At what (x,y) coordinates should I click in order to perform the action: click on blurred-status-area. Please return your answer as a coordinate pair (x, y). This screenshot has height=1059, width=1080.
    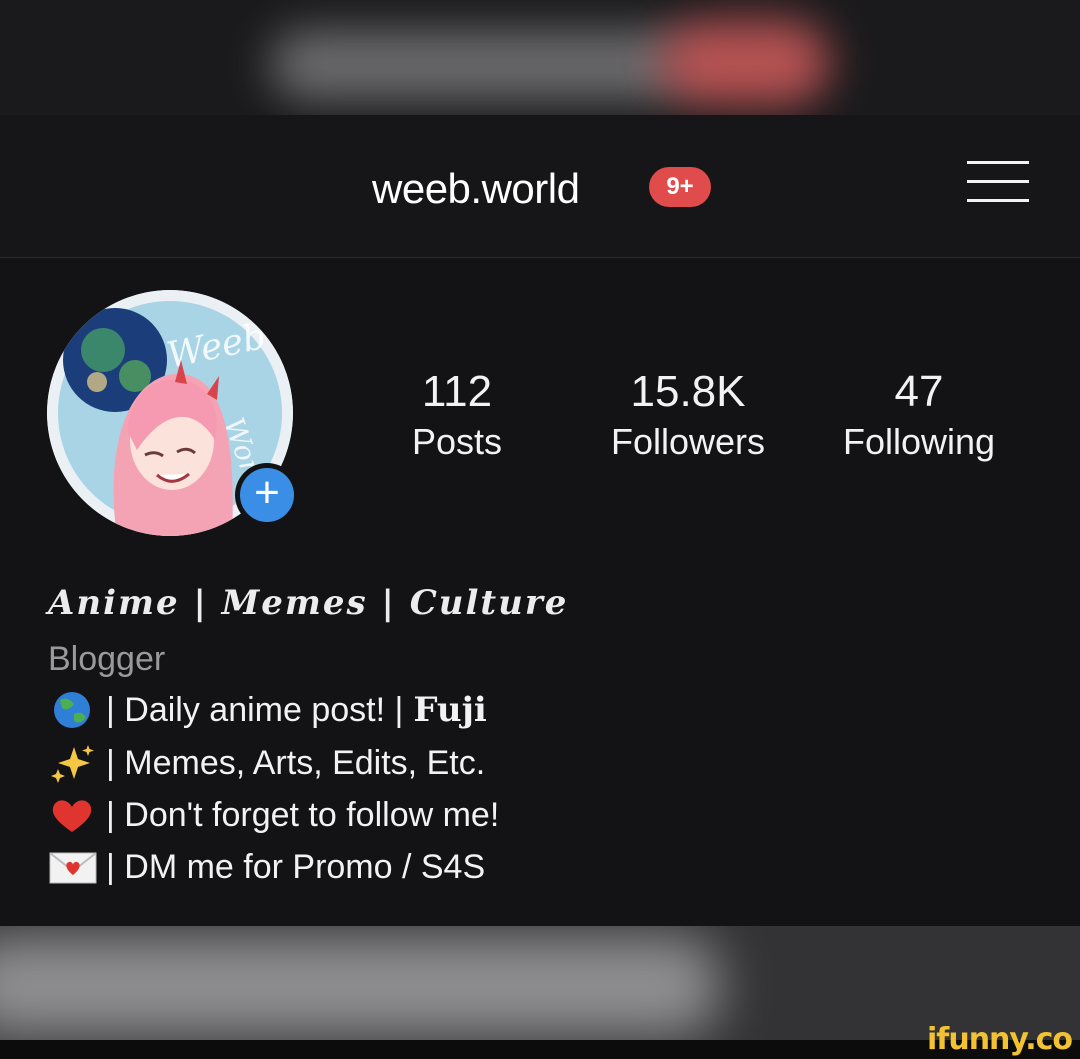
    Looking at the image, I should click on (540, 57).